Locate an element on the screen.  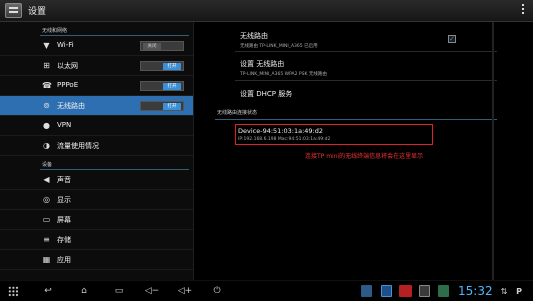
hotspot-checkbox: ✓ is located at coordinates (452, 39).